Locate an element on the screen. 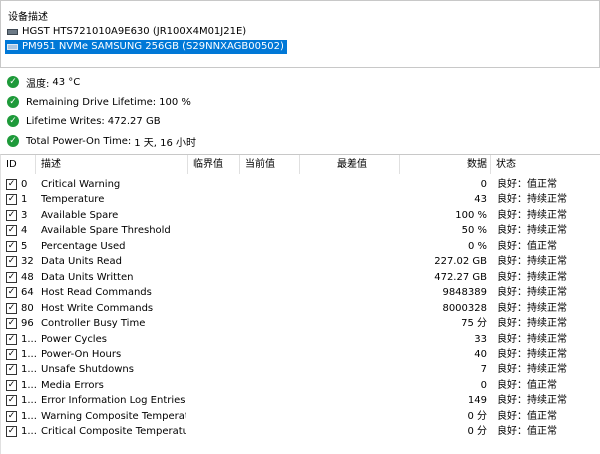  table-row: ✓ 96 Controller Busy Time 75 分良好：持续正常 is located at coordinates (300, 323).